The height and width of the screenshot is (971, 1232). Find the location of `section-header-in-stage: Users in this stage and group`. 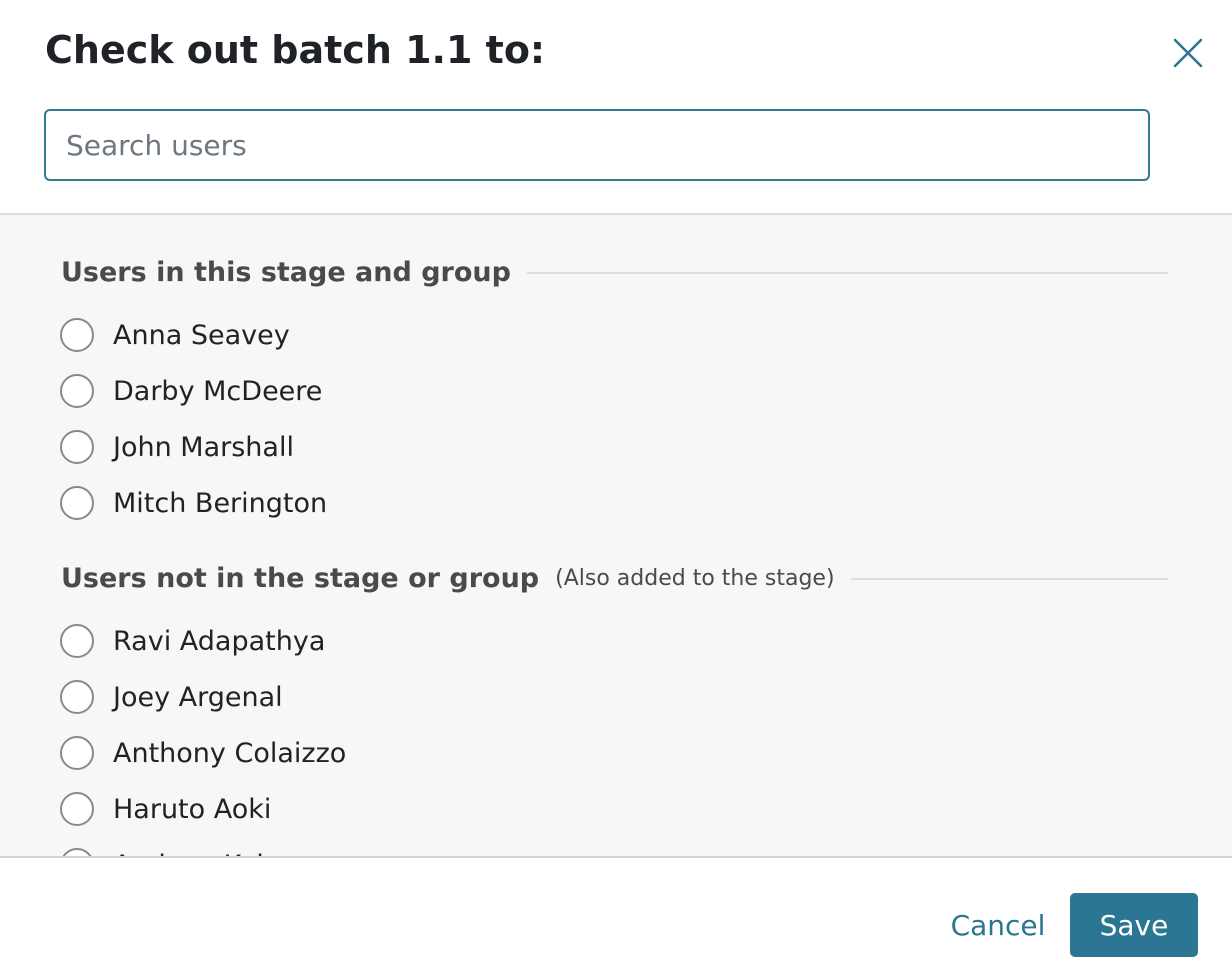

section-header-in-stage: Users in this stage and group is located at coordinates (614, 272).